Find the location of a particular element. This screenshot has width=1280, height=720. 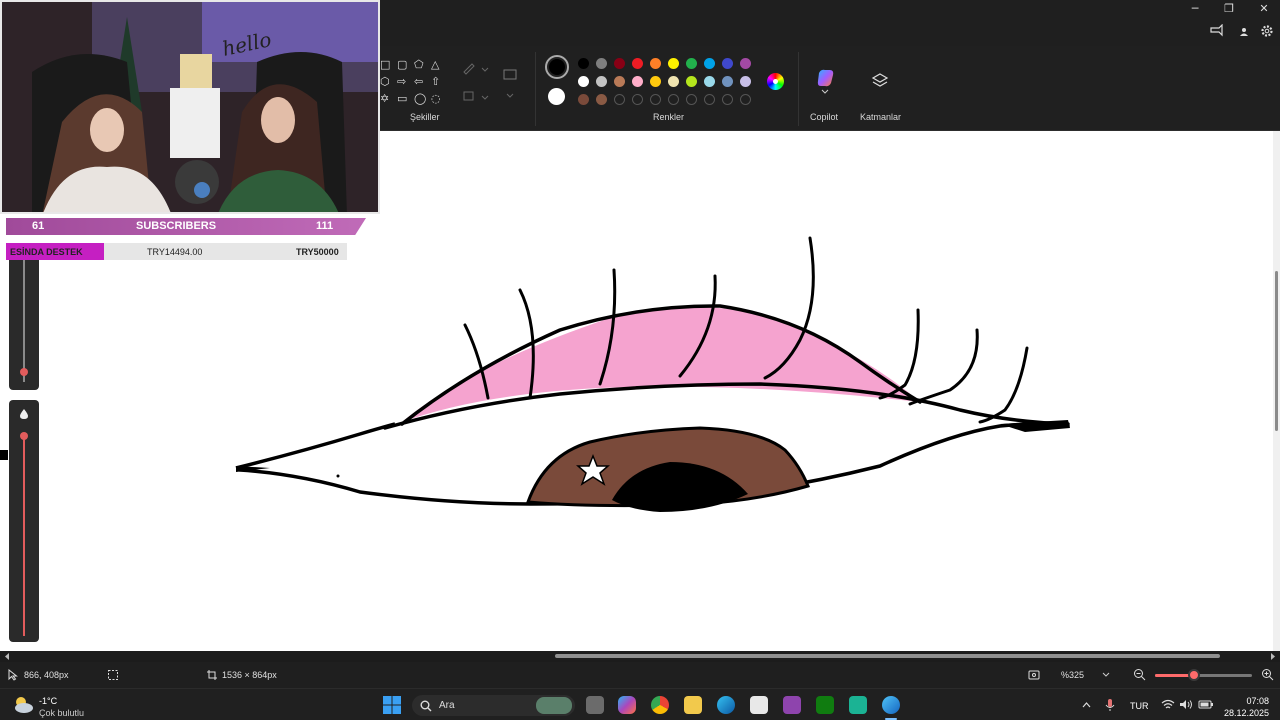

battery-icon is located at coordinates (1206, 704).